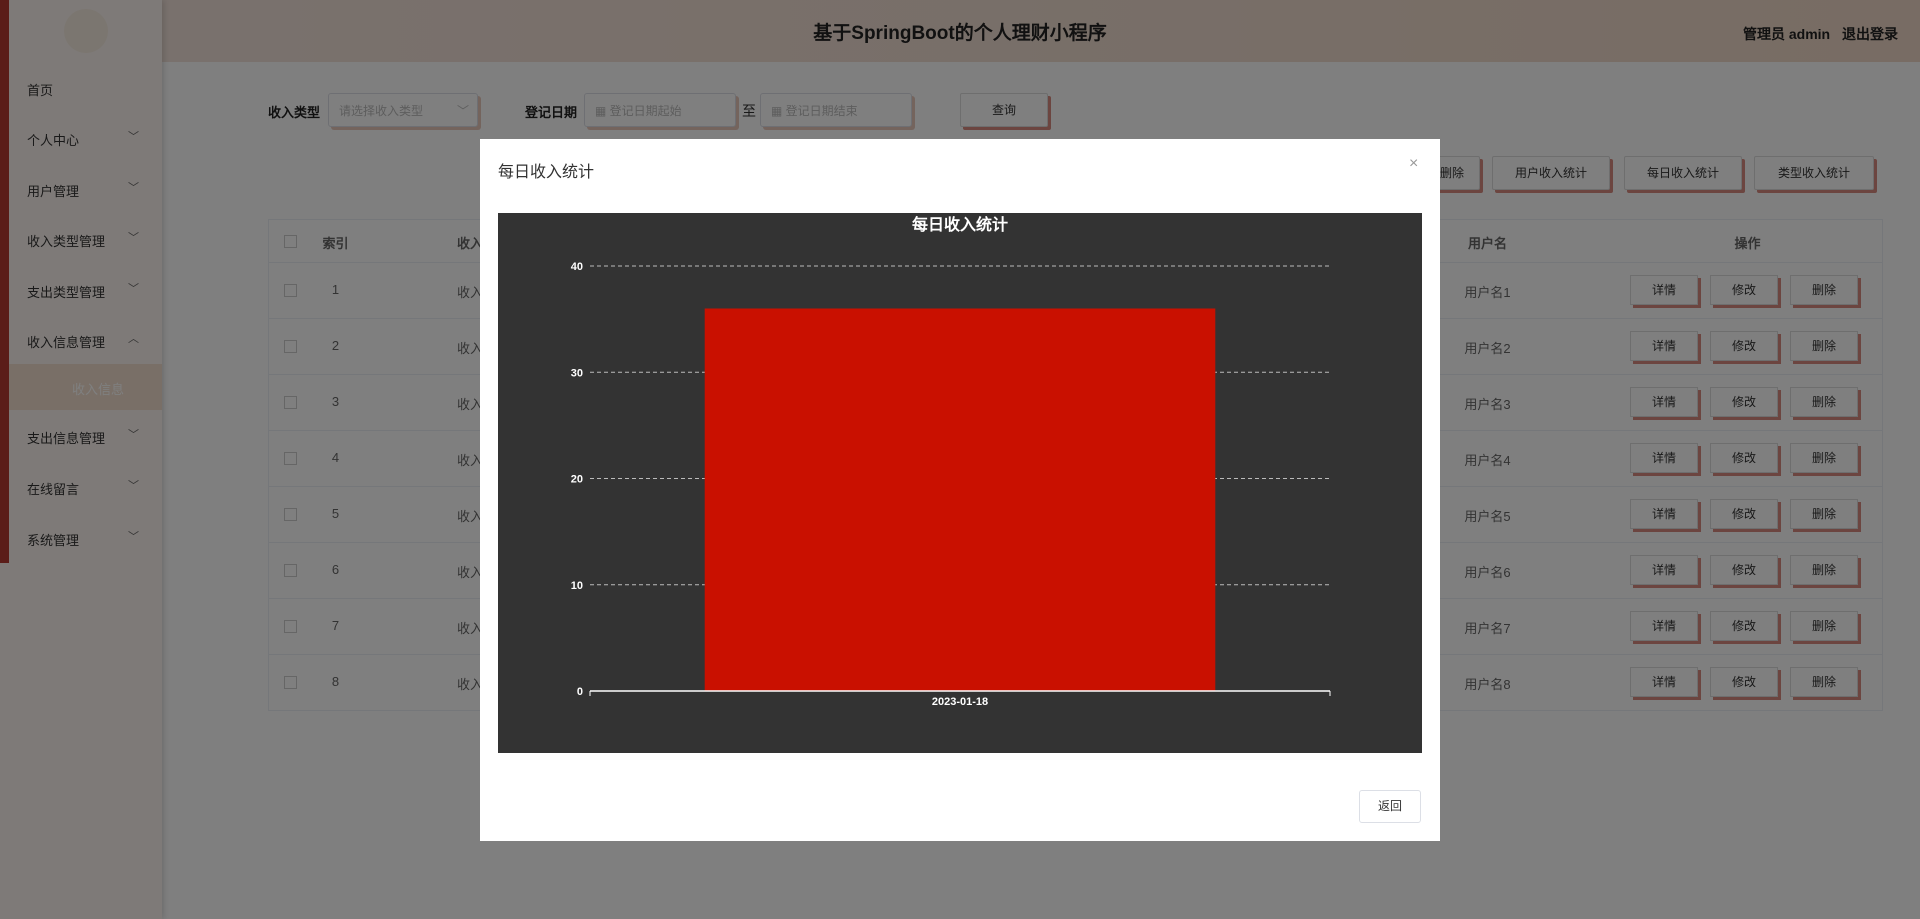 The height and width of the screenshot is (919, 1920). I want to click on x-tick-label: 2023-01-18, so click(960, 702).